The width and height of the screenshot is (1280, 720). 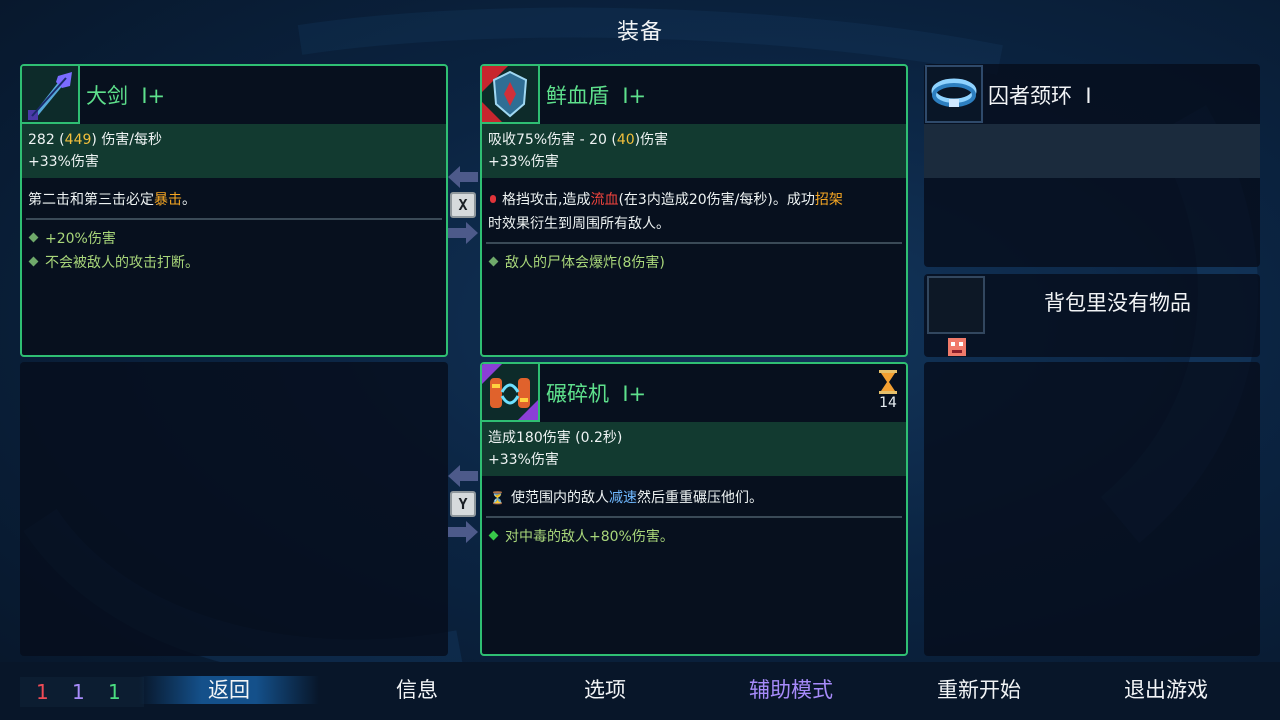 I want to click on amulet-stat-band, so click(x=1092, y=151).